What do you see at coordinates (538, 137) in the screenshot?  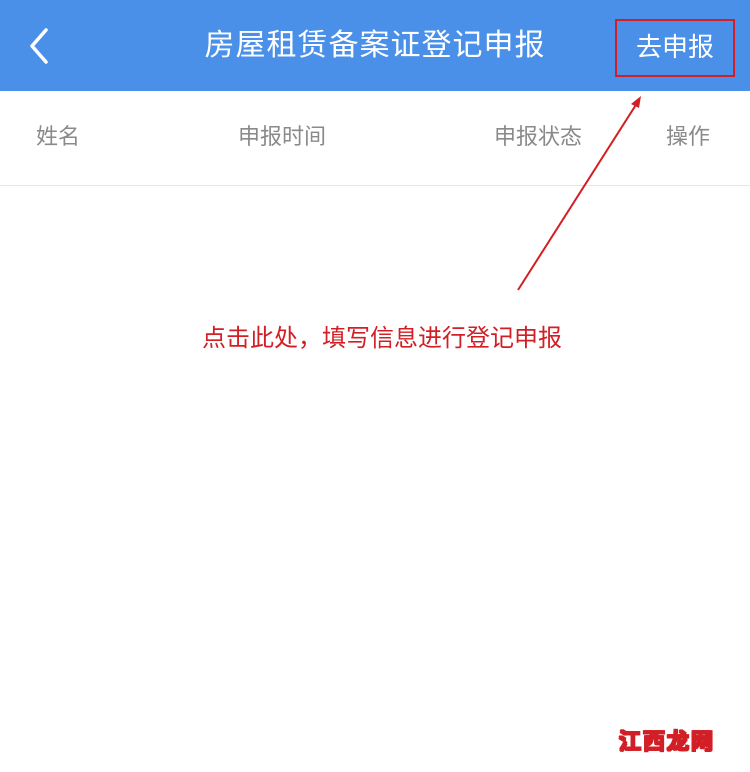 I see `column-header-report-status: 申报状态` at bounding box center [538, 137].